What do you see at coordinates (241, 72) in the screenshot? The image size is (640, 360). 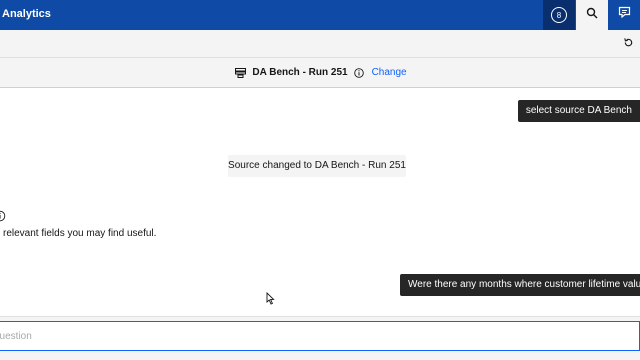 I see `data-source-icon` at bounding box center [241, 72].